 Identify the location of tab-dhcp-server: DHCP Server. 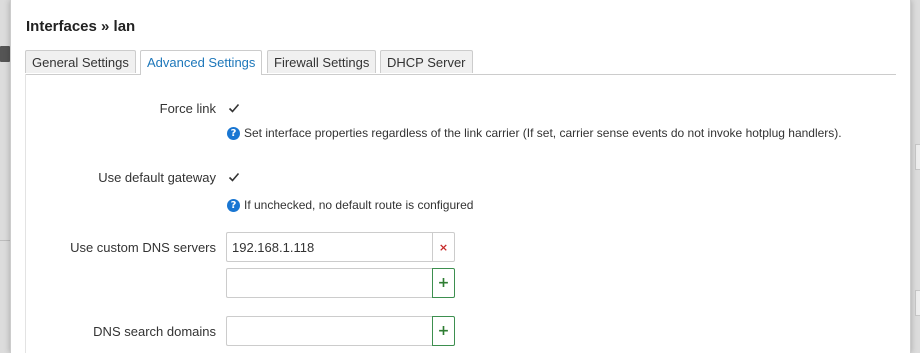
(426, 61).